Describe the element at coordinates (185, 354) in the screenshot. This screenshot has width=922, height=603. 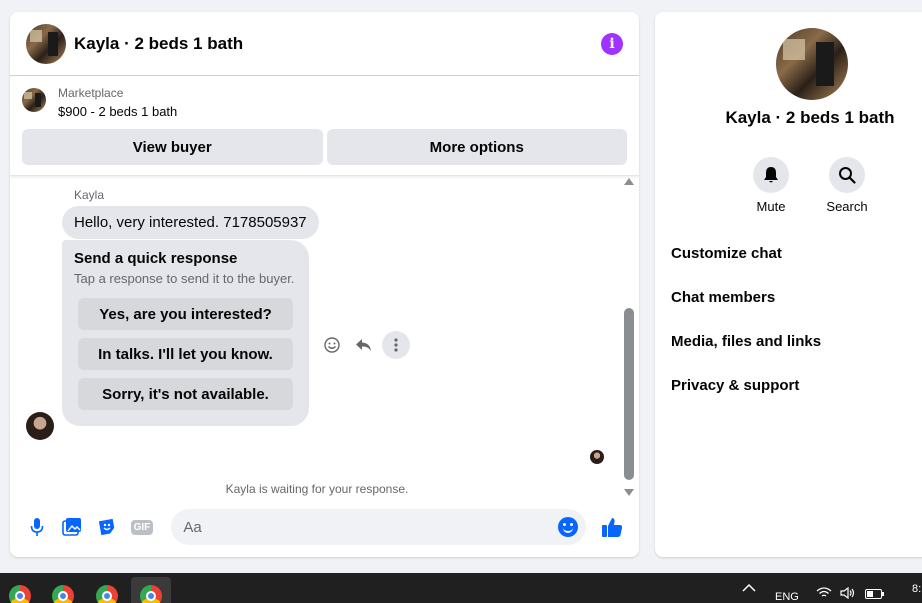
I see `quick-response-option: In talks. I'll let you know.` at that location.